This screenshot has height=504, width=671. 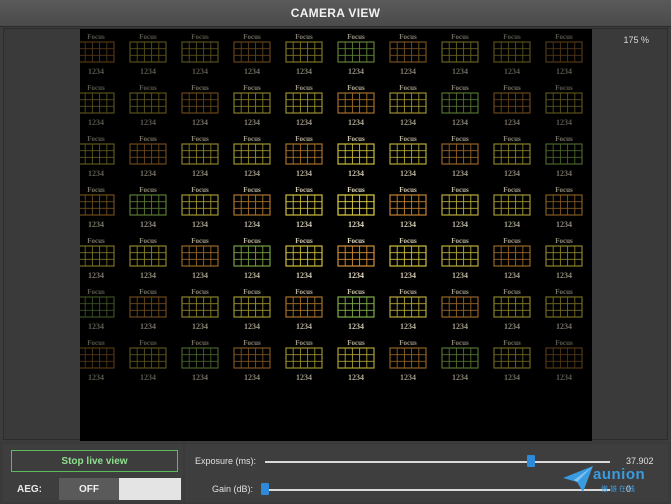 What do you see at coordinates (437, 490) in the screenshot?
I see `gain-slider-track` at bounding box center [437, 490].